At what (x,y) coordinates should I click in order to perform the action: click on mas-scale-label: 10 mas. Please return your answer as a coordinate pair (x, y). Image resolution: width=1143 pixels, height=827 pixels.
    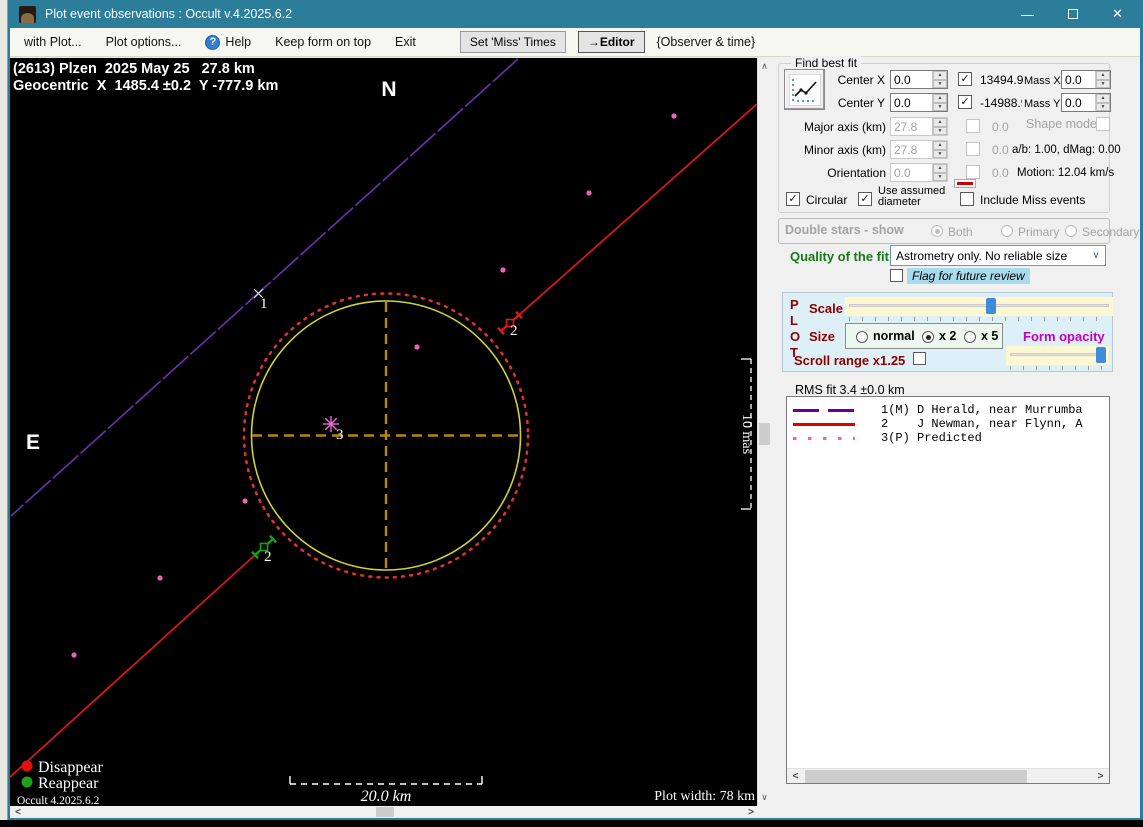
    Looking at the image, I should click on (746, 434).